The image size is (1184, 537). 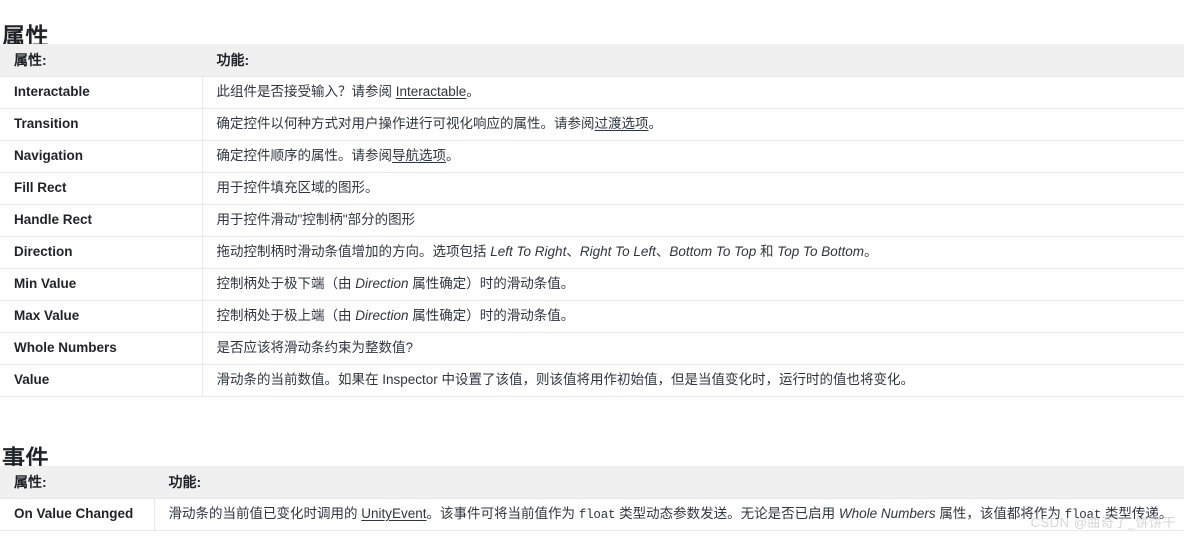 I want to click on table-row: Interactable 此组件是否接受输入？请参阅 Interactable。, so click(x=592, y=92).